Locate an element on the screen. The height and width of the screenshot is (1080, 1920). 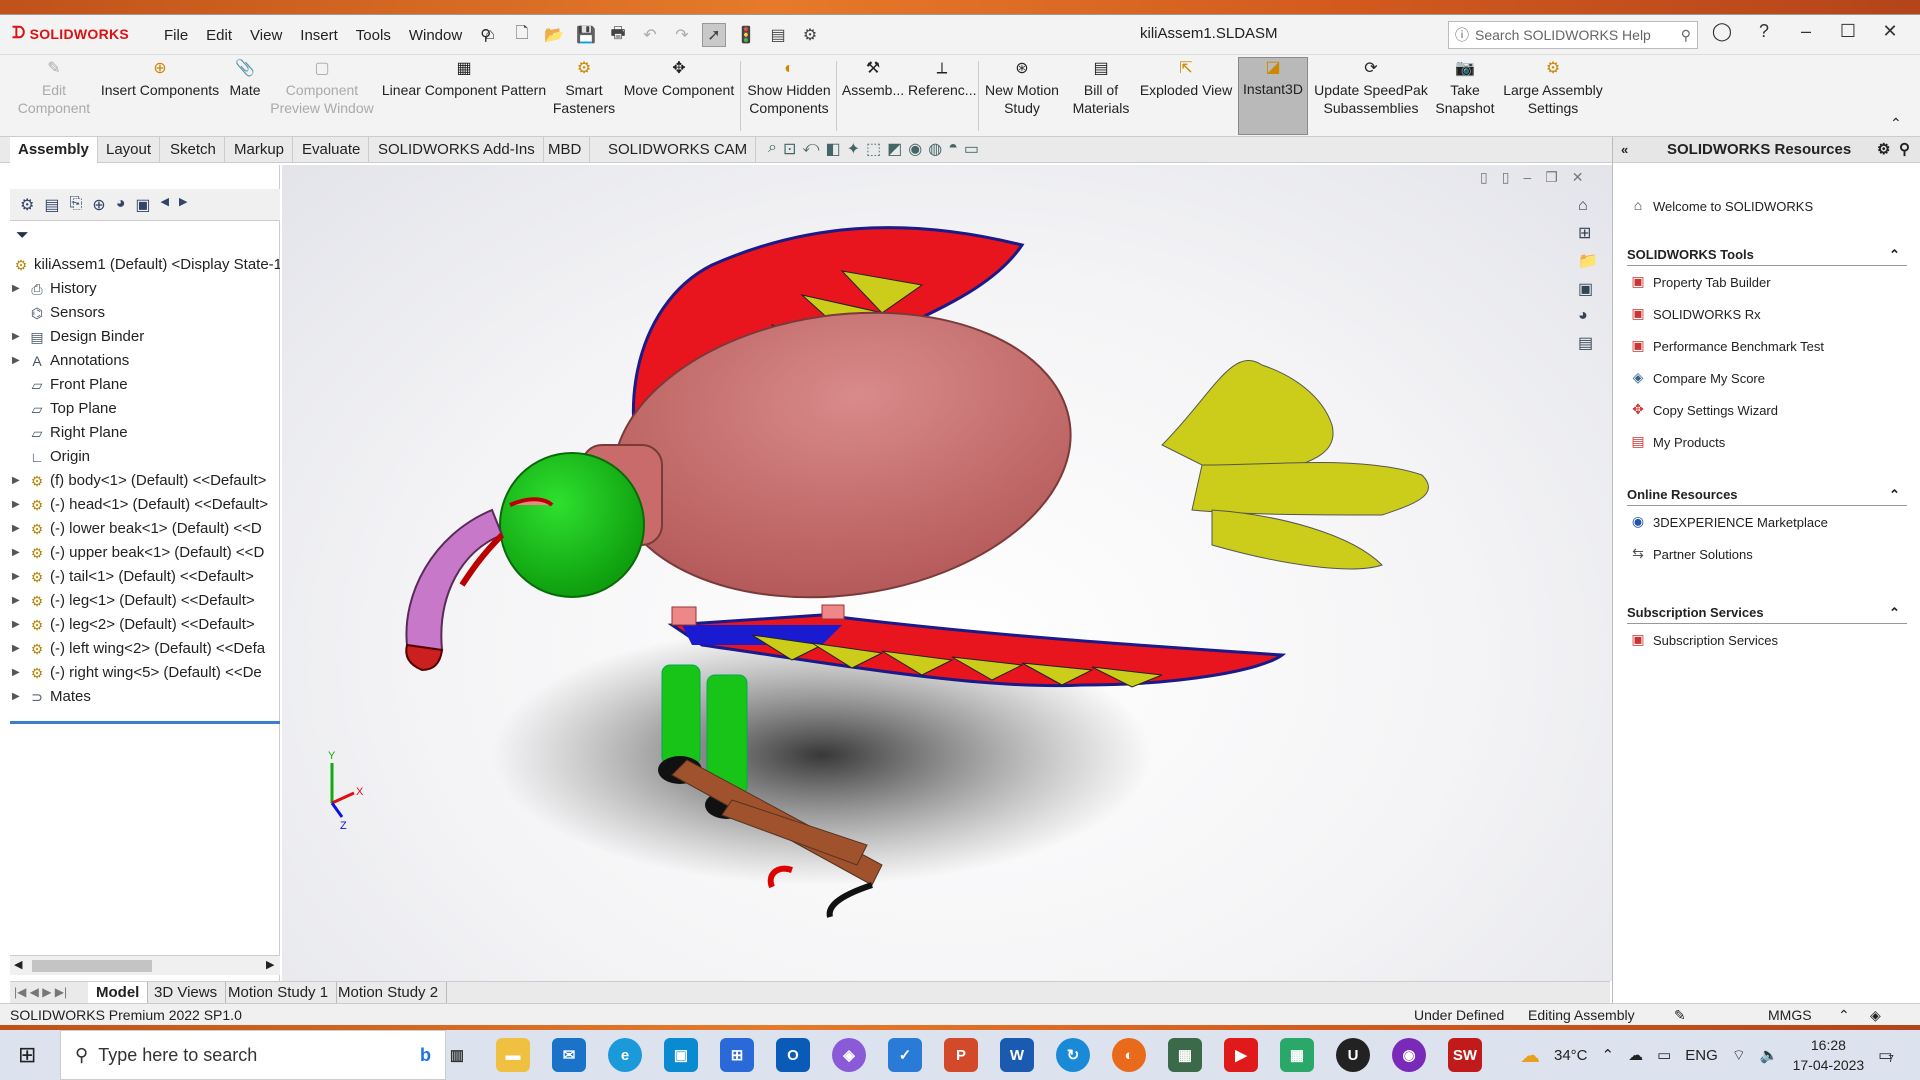
sheets-icon: ▦ is located at coordinates (1297, 1055).